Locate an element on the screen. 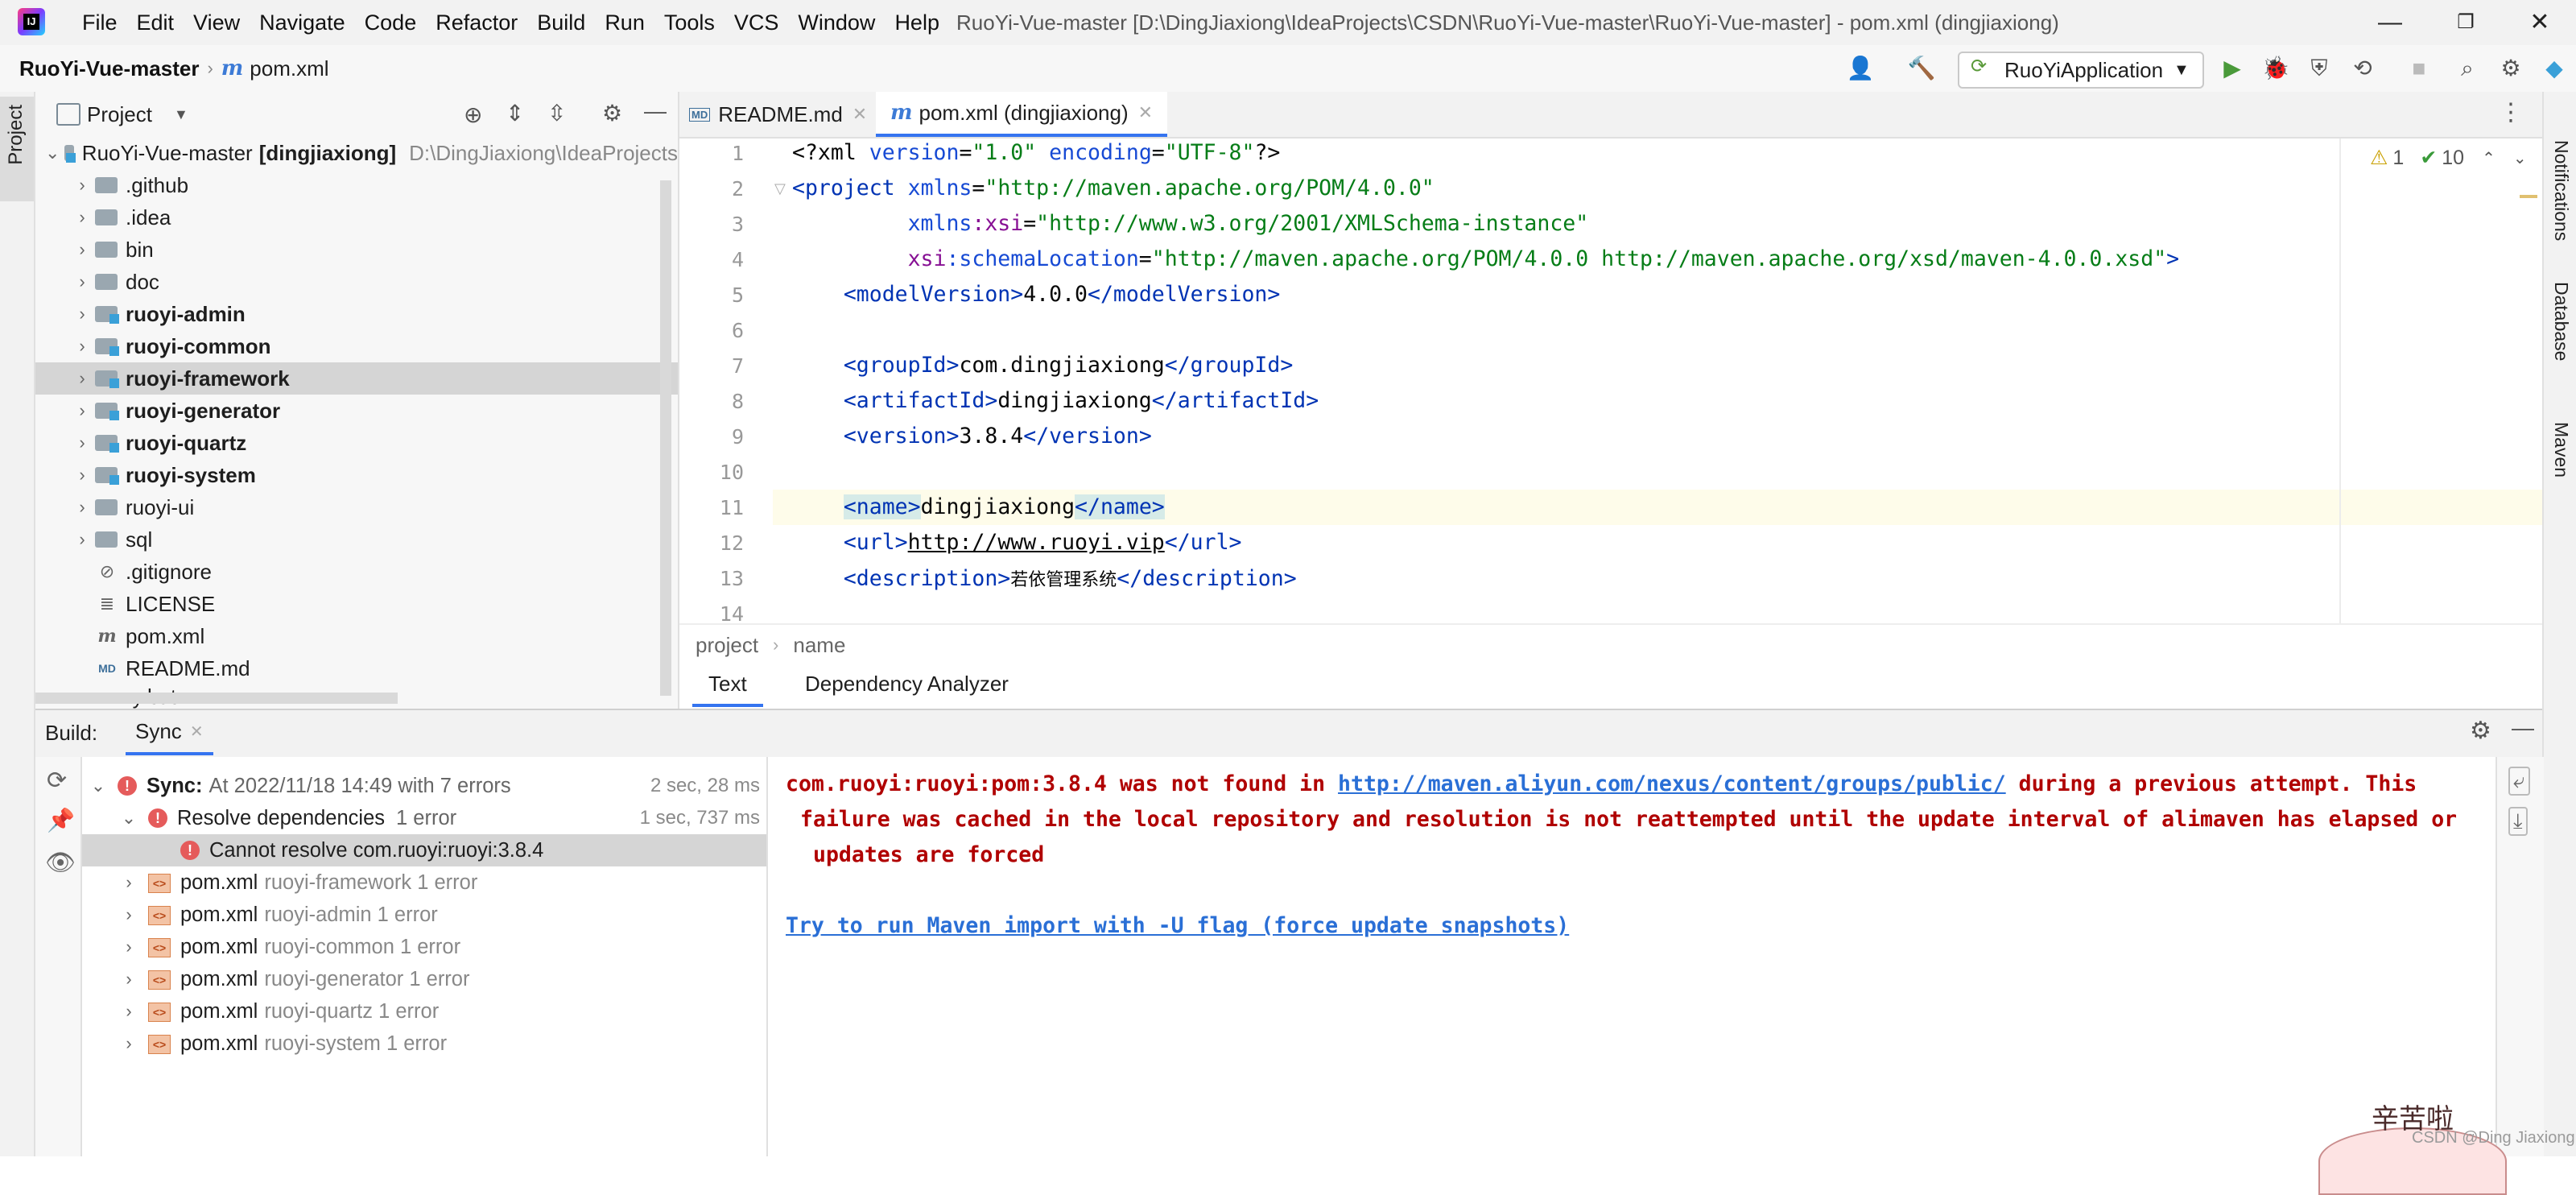 The image size is (2576, 1195). user-icon: 👤 is located at coordinates (1860, 68).